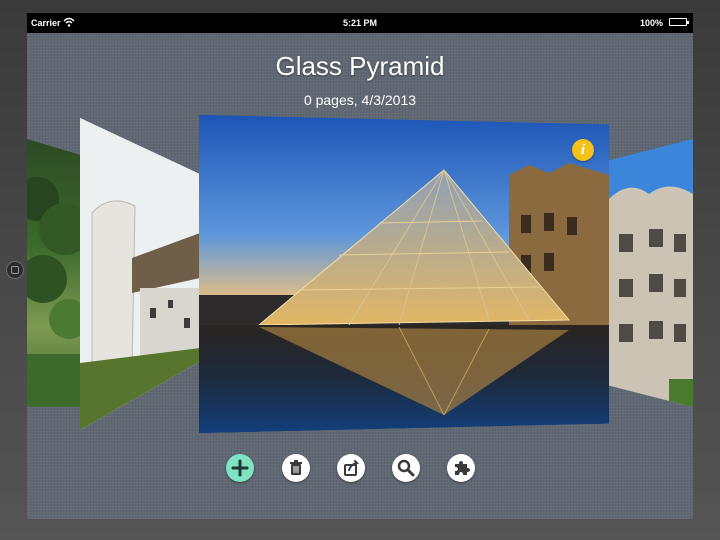  Describe the element at coordinates (15, 270) in the screenshot. I see `home-button` at that location.